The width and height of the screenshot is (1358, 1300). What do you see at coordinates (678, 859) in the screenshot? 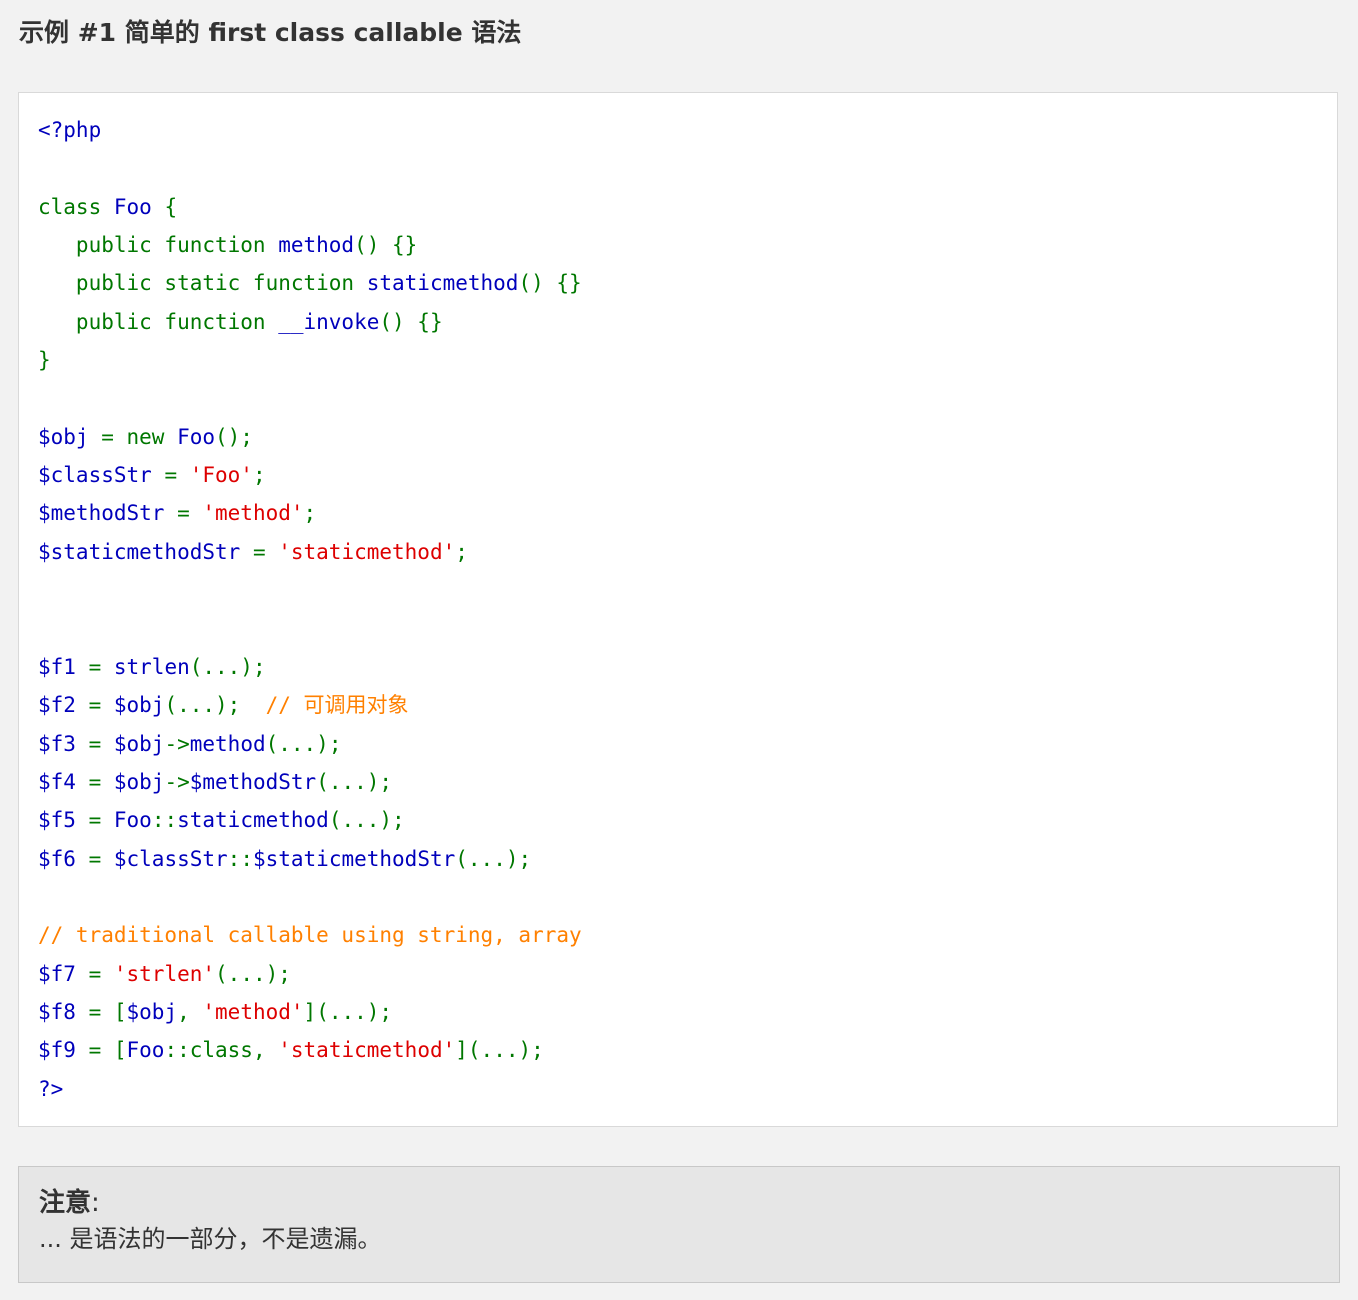
I see `code-line: $f6 = $classStr::$staticmethodStr(...);` at bounding box center [678, 859].